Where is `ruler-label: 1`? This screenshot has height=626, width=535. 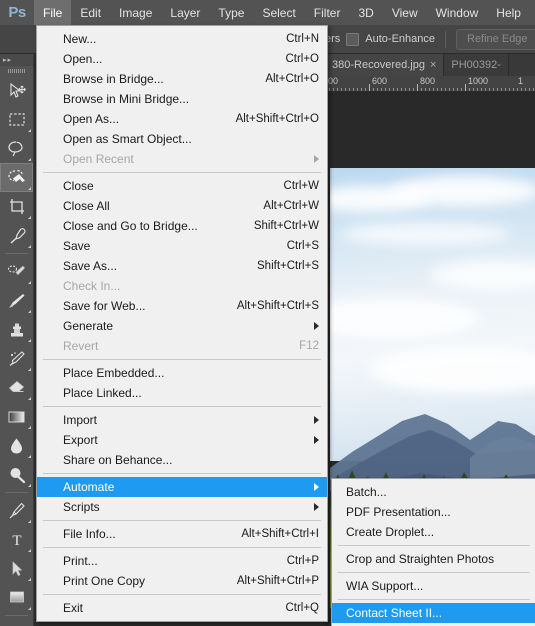 ruler-label: 1 is located at coordinates (521, 81).